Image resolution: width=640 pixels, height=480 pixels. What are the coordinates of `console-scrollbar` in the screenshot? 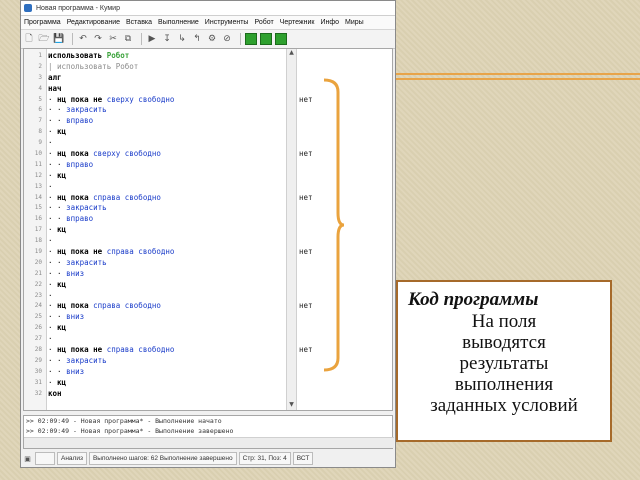 It's located at (209, 442).